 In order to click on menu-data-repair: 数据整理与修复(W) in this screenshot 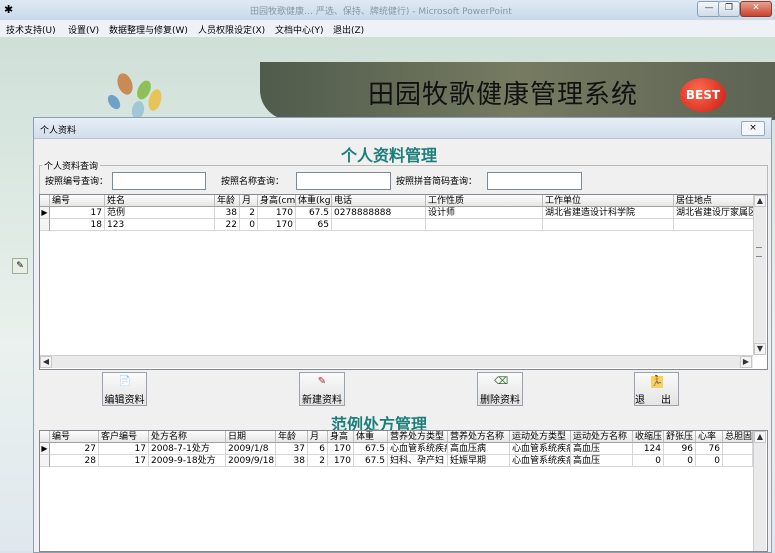, I will do `click(148, 29)`.